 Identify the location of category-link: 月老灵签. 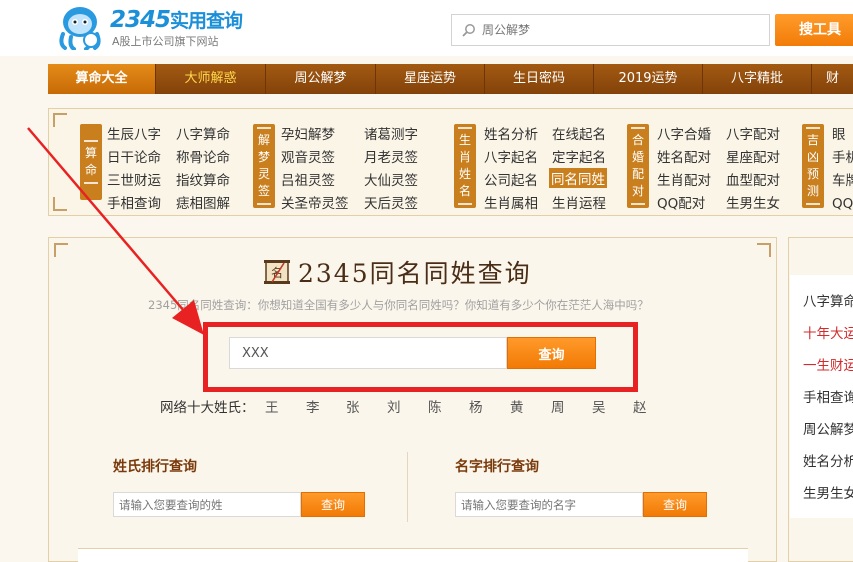
(391, 156).